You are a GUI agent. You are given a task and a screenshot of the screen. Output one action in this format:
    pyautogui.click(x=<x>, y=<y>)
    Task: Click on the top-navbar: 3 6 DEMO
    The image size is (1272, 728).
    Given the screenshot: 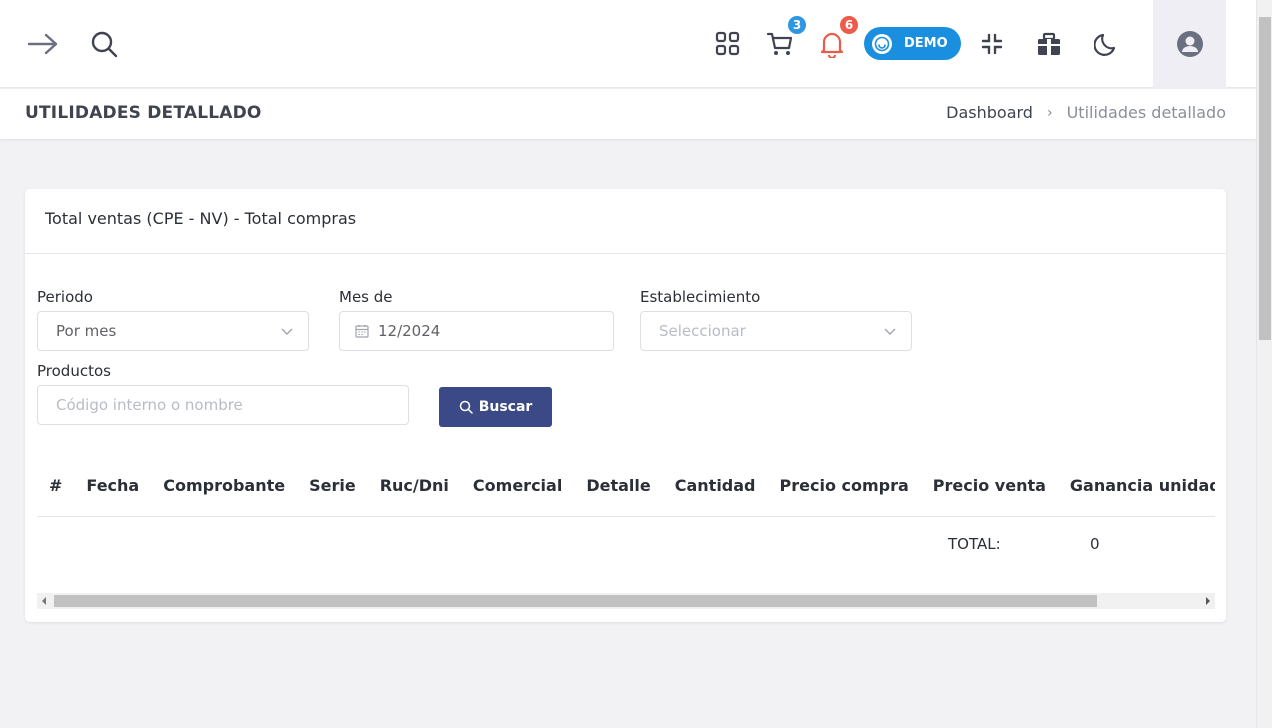 What is the action you would take?
    pyautogui.click(x=628, y=44)
    